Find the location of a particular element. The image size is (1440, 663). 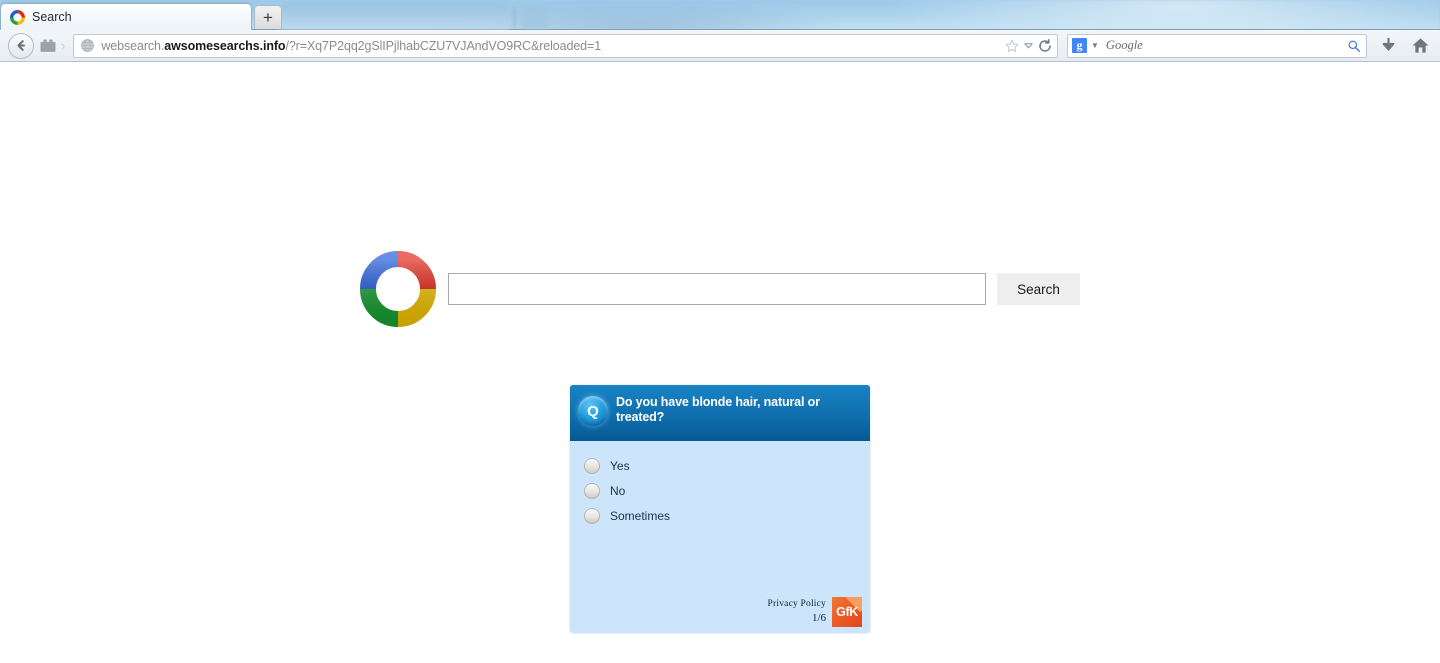

site-folder-icon is located at coordinates (48, 46).